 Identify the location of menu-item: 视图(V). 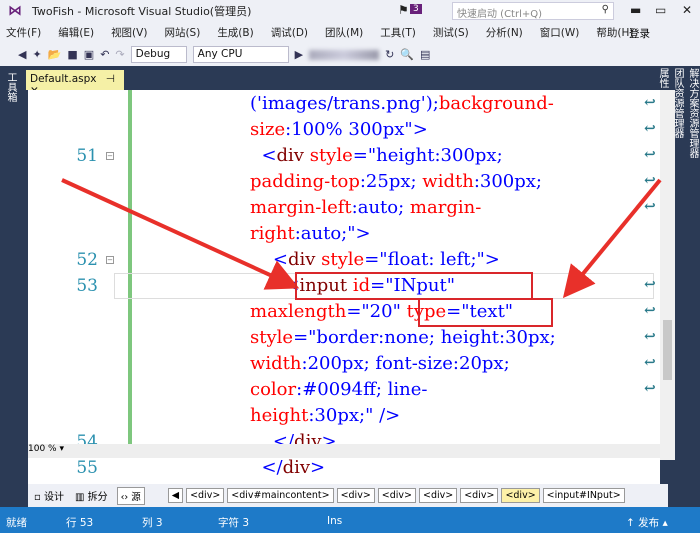
(129, 32).